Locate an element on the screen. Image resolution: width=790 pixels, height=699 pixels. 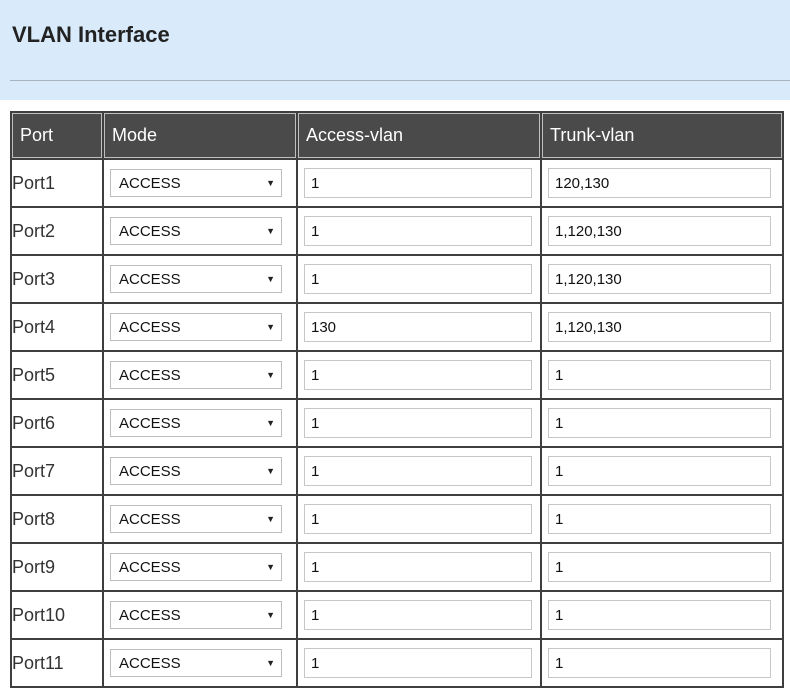
port-name: Port1 is located at coordinates (57, 183).